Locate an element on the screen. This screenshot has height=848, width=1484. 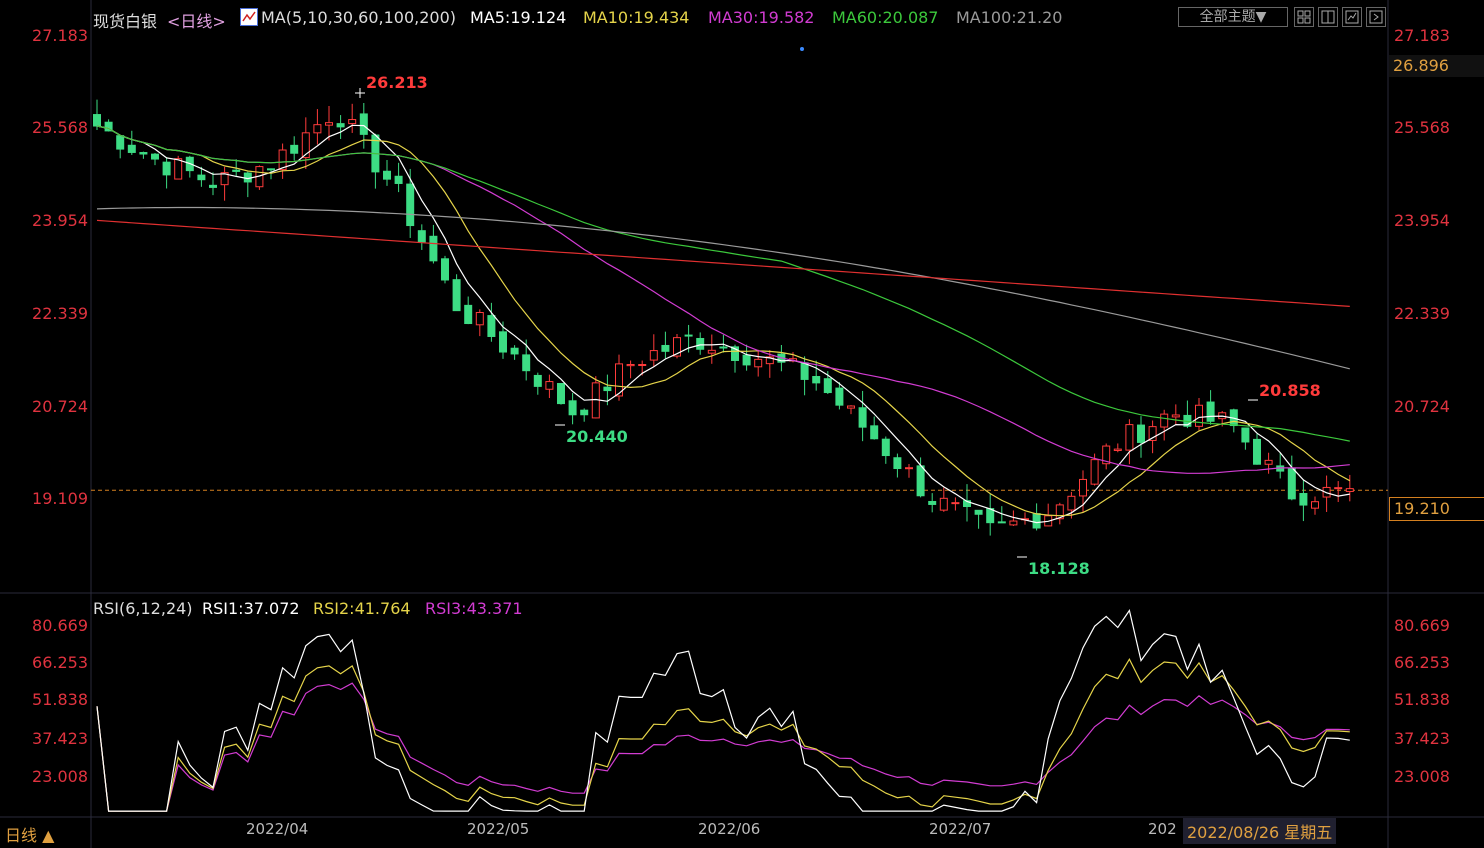
price-tick-right: 23.954 is located at coordinates (1422, 220).